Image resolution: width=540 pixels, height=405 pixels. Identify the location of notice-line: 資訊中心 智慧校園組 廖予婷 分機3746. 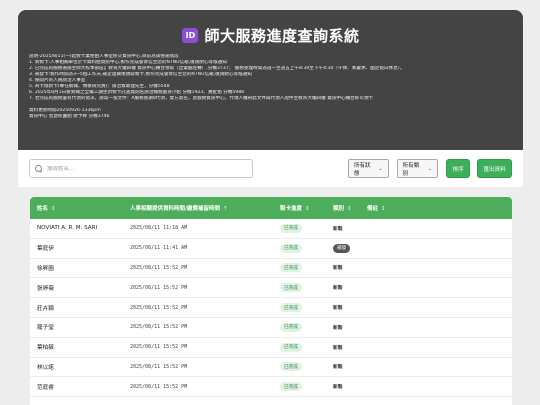
(69, 117).